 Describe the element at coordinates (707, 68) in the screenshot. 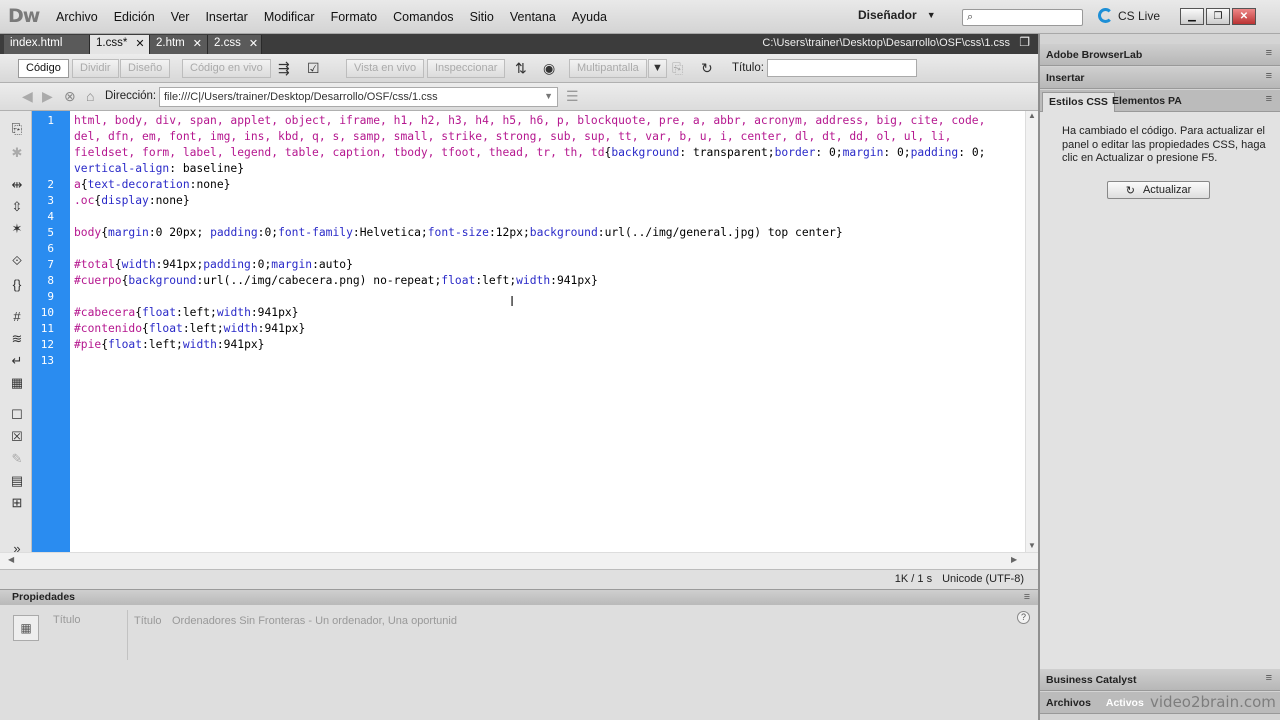

I see `refresh-icon: ↻` at that location.